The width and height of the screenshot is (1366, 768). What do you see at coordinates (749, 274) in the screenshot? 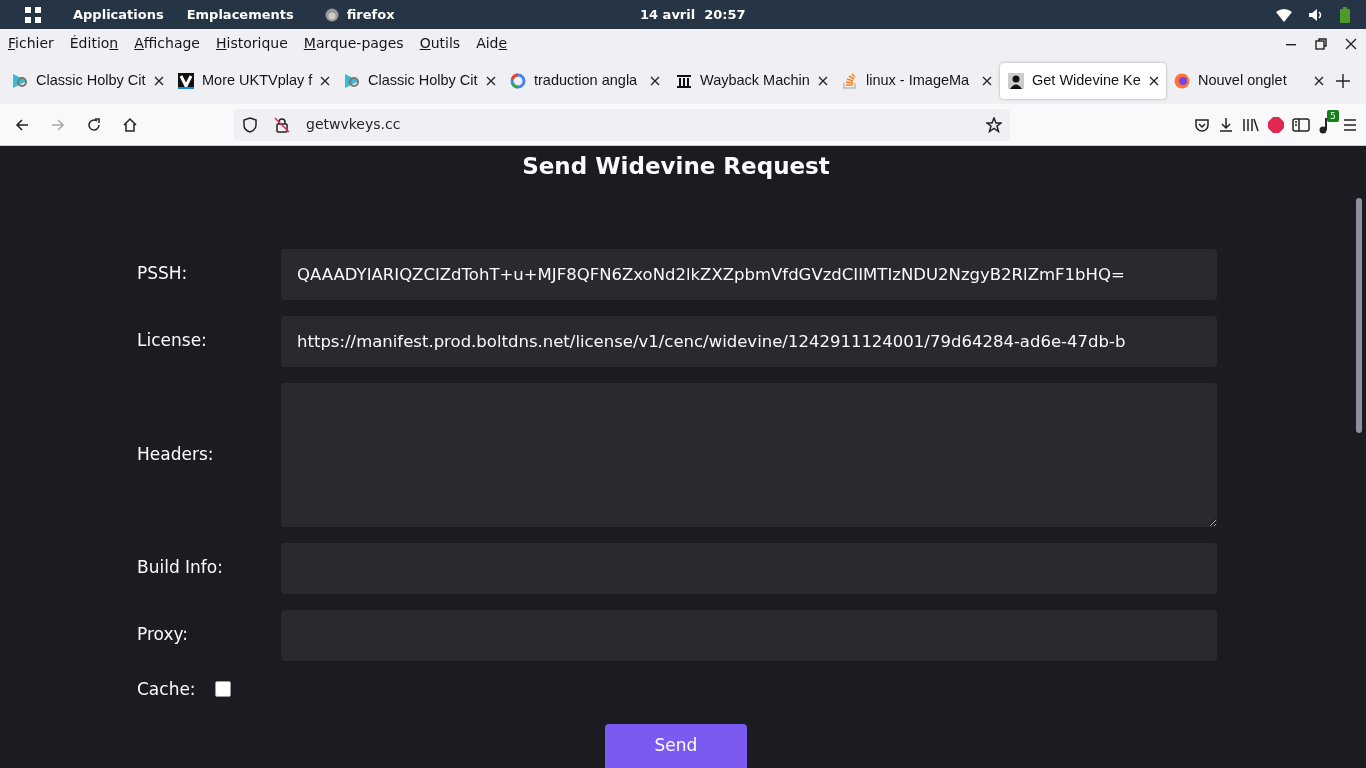
I see `text-field: QAAADYIARIQZCIZdTohT+u+MJF8QFN6ZxoNd2lkZXZpbmVfdGVzdCIIMTIzNDU2NzgyB2RlZmF1bHQ=` at bounding box center [749, 274].